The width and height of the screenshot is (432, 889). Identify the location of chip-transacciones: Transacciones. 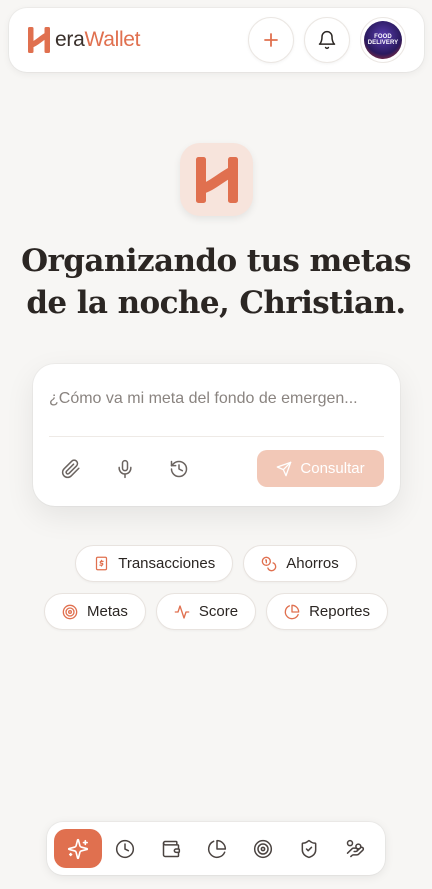
(154, 563).